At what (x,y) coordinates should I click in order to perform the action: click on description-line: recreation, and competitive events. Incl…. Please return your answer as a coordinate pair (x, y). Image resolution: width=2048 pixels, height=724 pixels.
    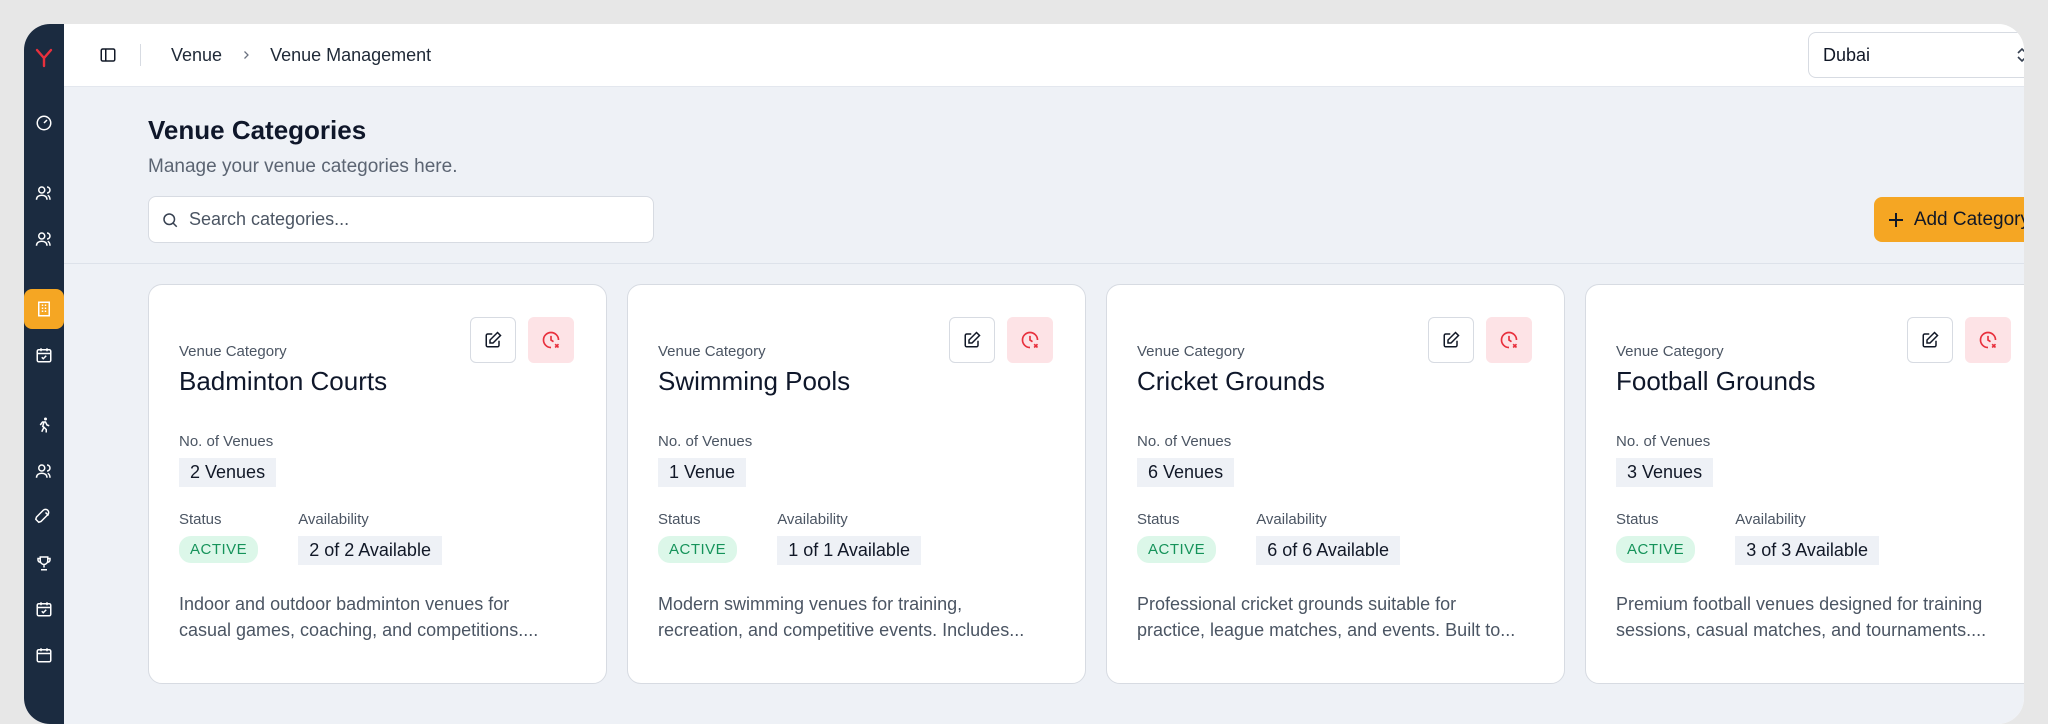
    Looking at the image, I should click on (841, 630).